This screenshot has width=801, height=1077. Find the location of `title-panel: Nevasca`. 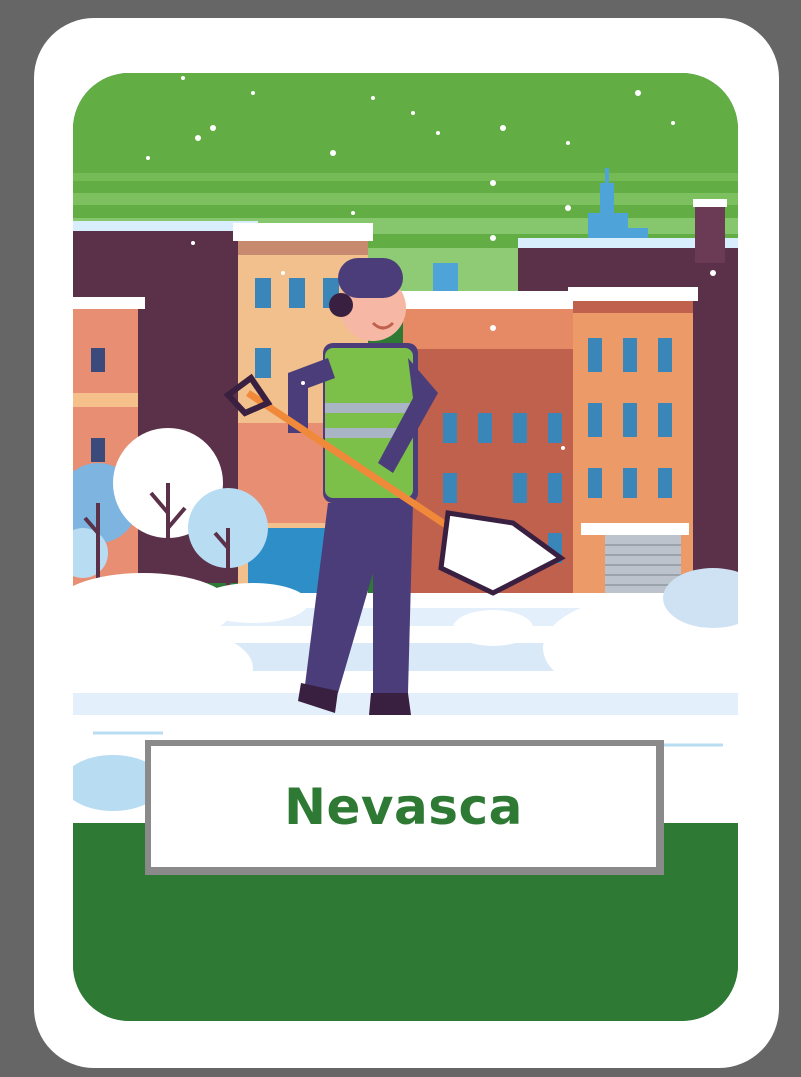

title-panel: Nevasca is located at coordinates (403, 806).